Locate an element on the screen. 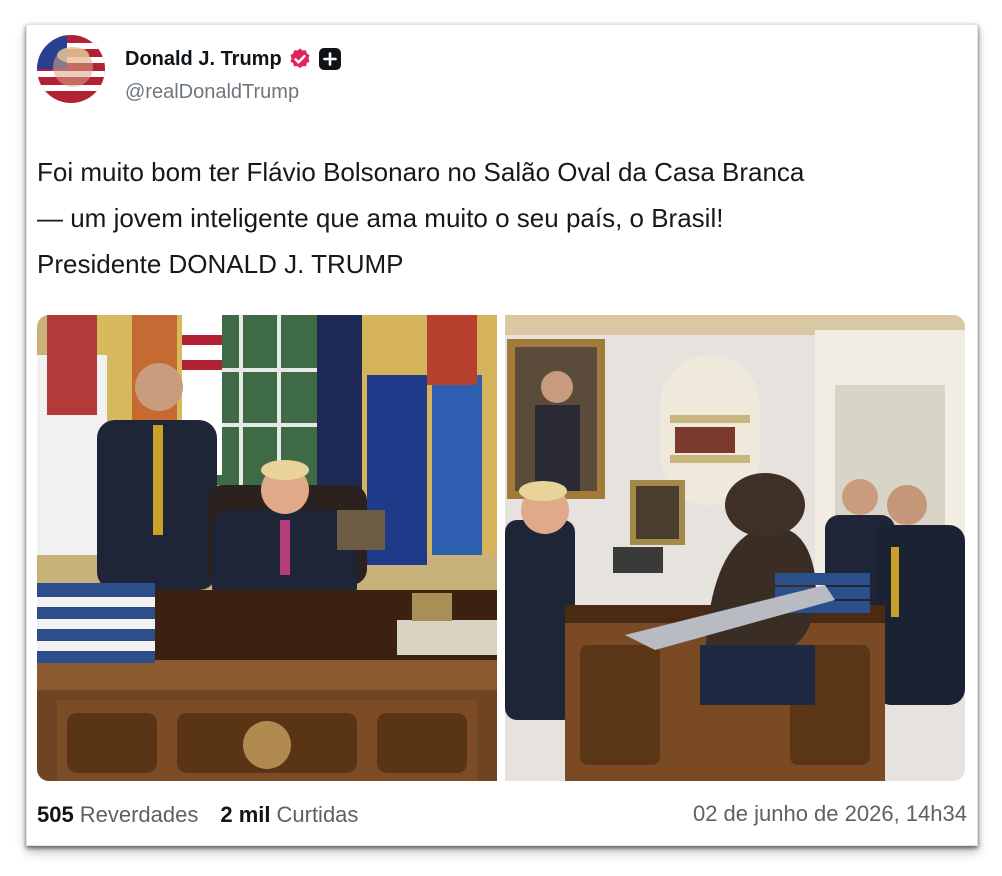 The width and height of the screenshot is (1002, 876). author-row: Donald J. Trump is located at coordinates (233, 59).